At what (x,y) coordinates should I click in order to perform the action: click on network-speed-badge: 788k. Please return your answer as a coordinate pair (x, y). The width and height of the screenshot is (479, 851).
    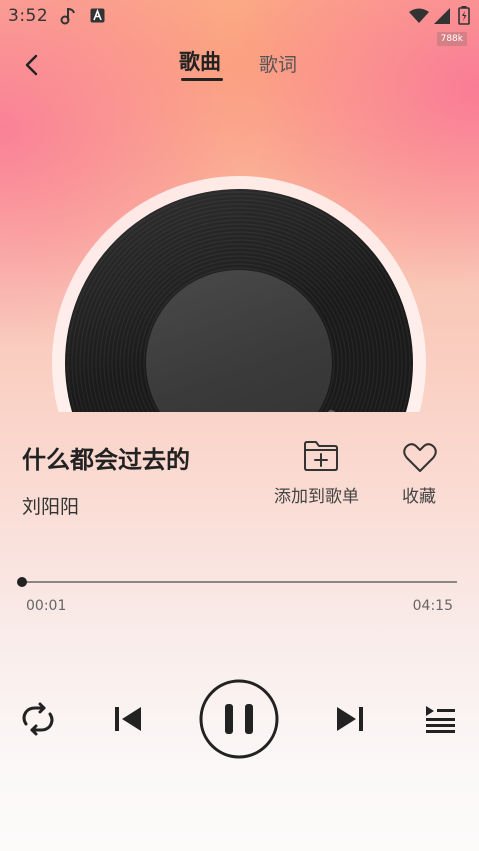
    Looking at the image, I should click on (451, 39).